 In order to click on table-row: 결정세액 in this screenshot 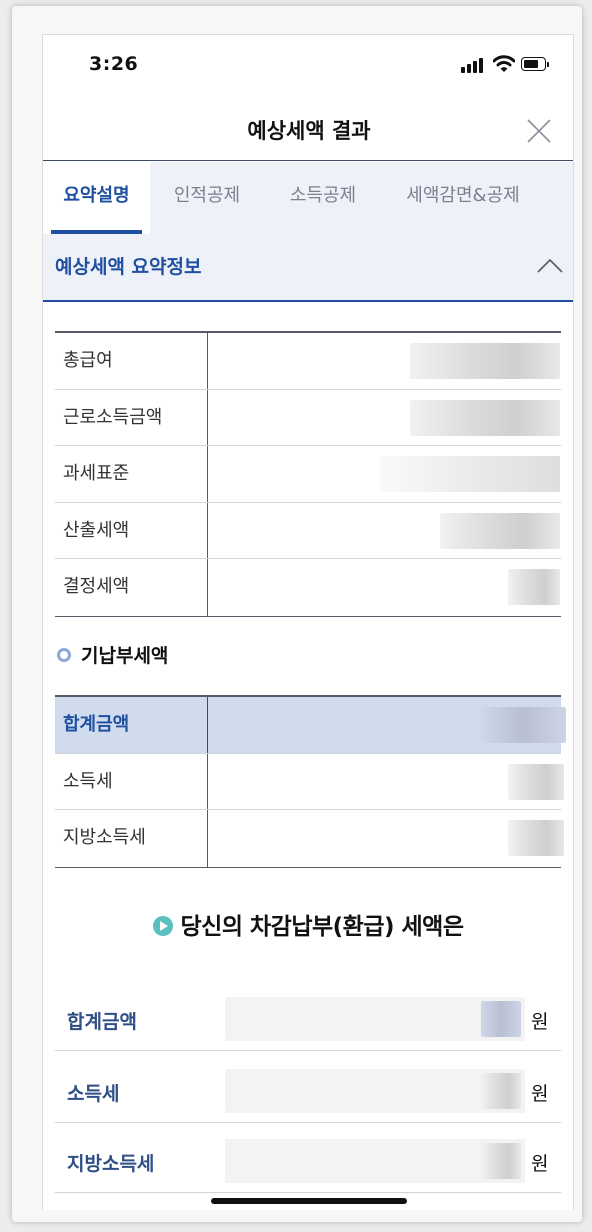, I will do `click(308, 587)`.